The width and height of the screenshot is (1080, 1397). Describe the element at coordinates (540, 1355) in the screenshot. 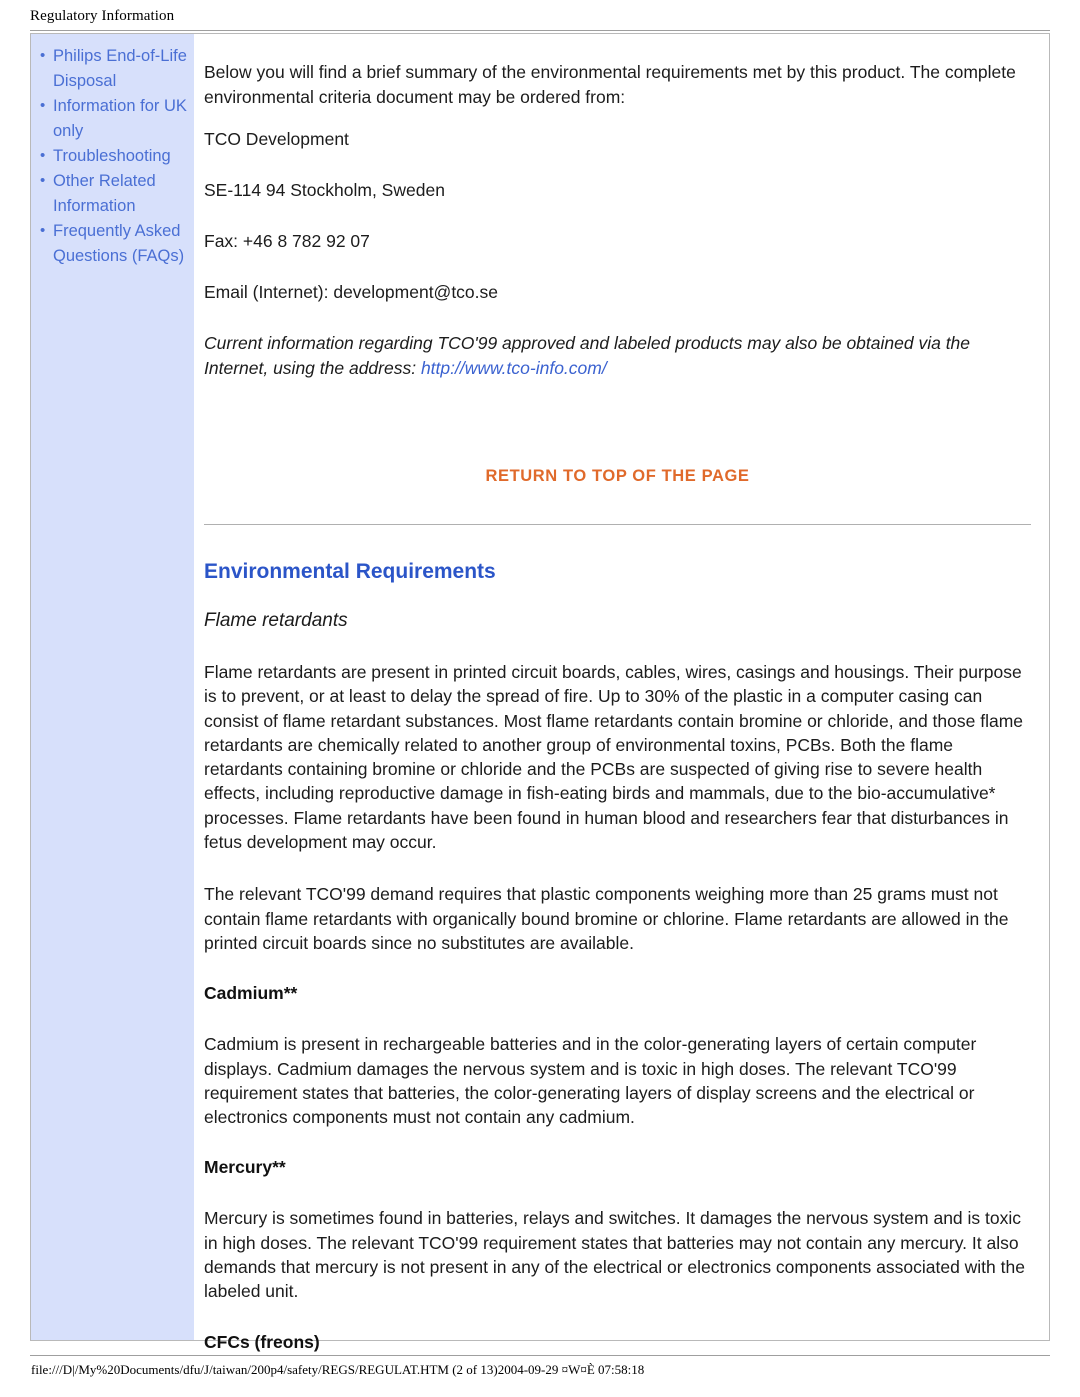

I see `footer-divider` at that location.